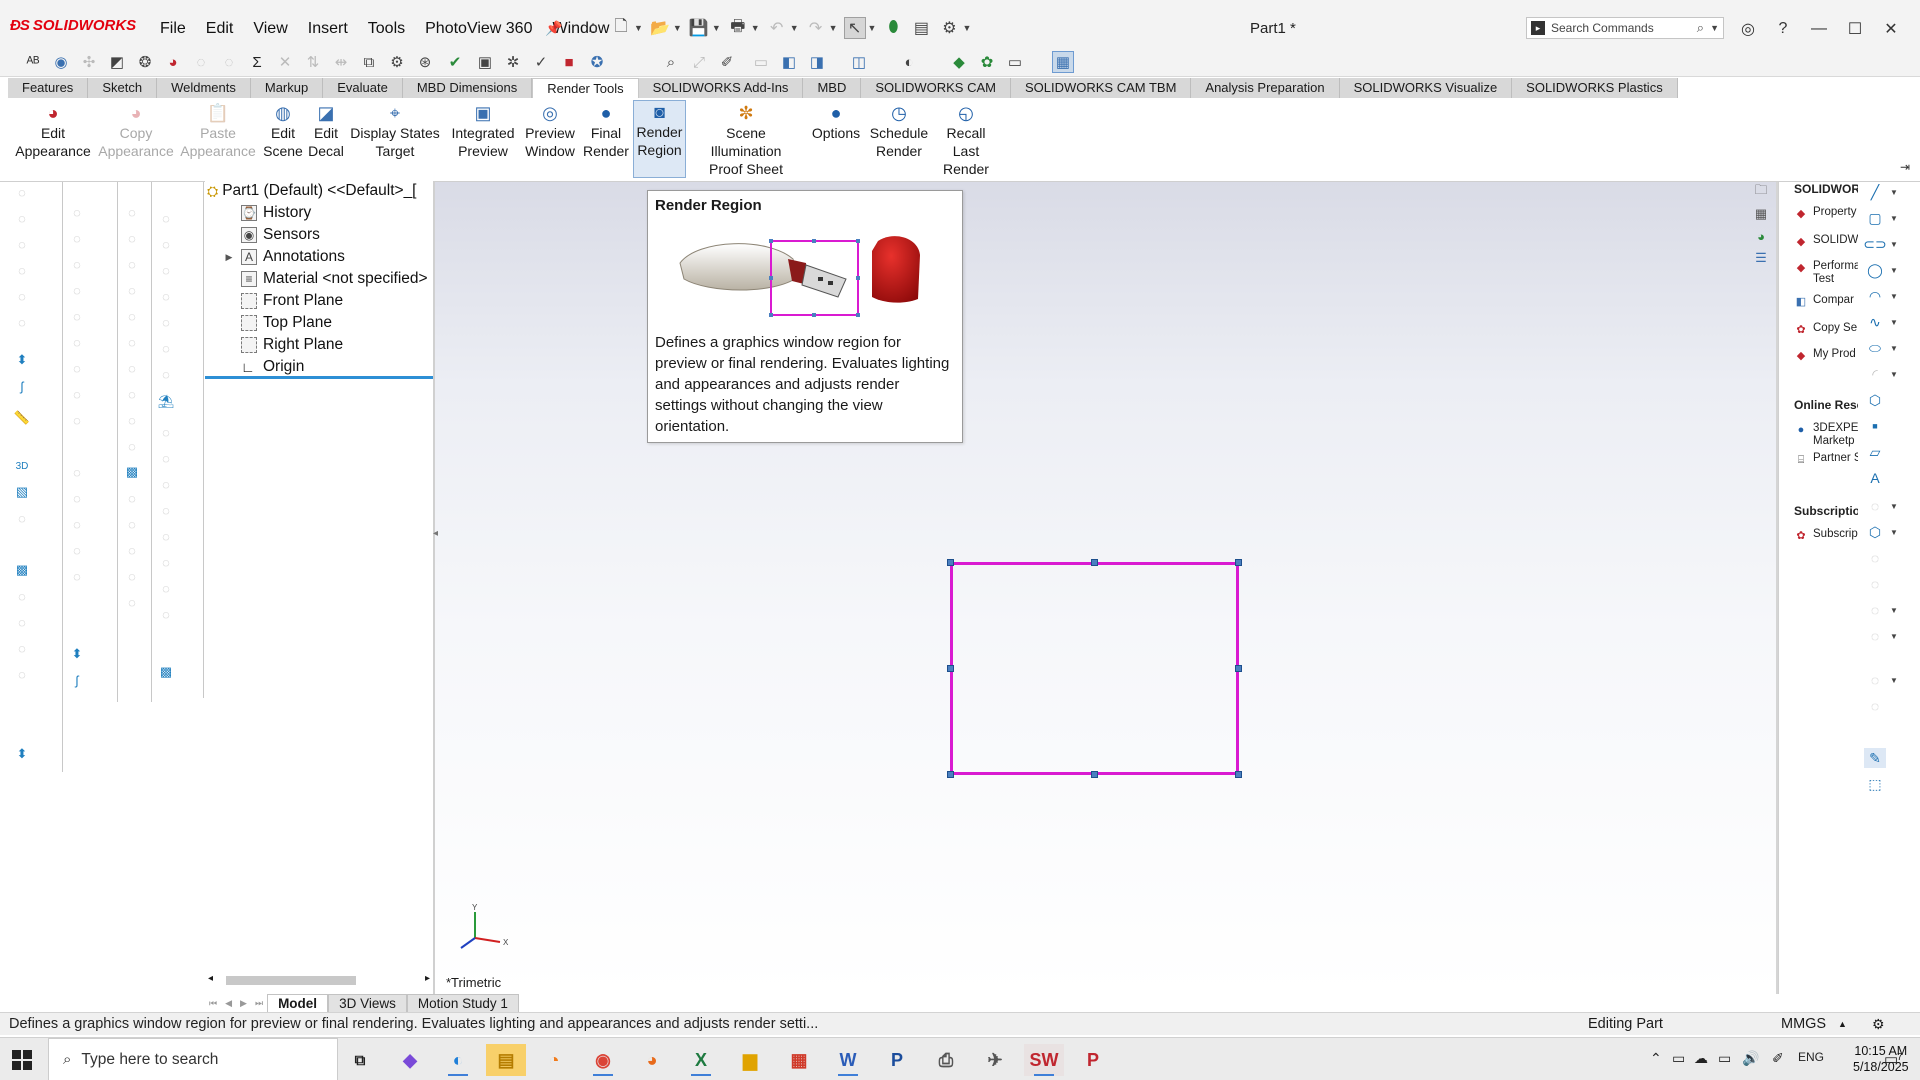 The height and width of the screenshot is (1080, 1920). I want to click on scroll-right-icon: ▸, so click(427, 978).